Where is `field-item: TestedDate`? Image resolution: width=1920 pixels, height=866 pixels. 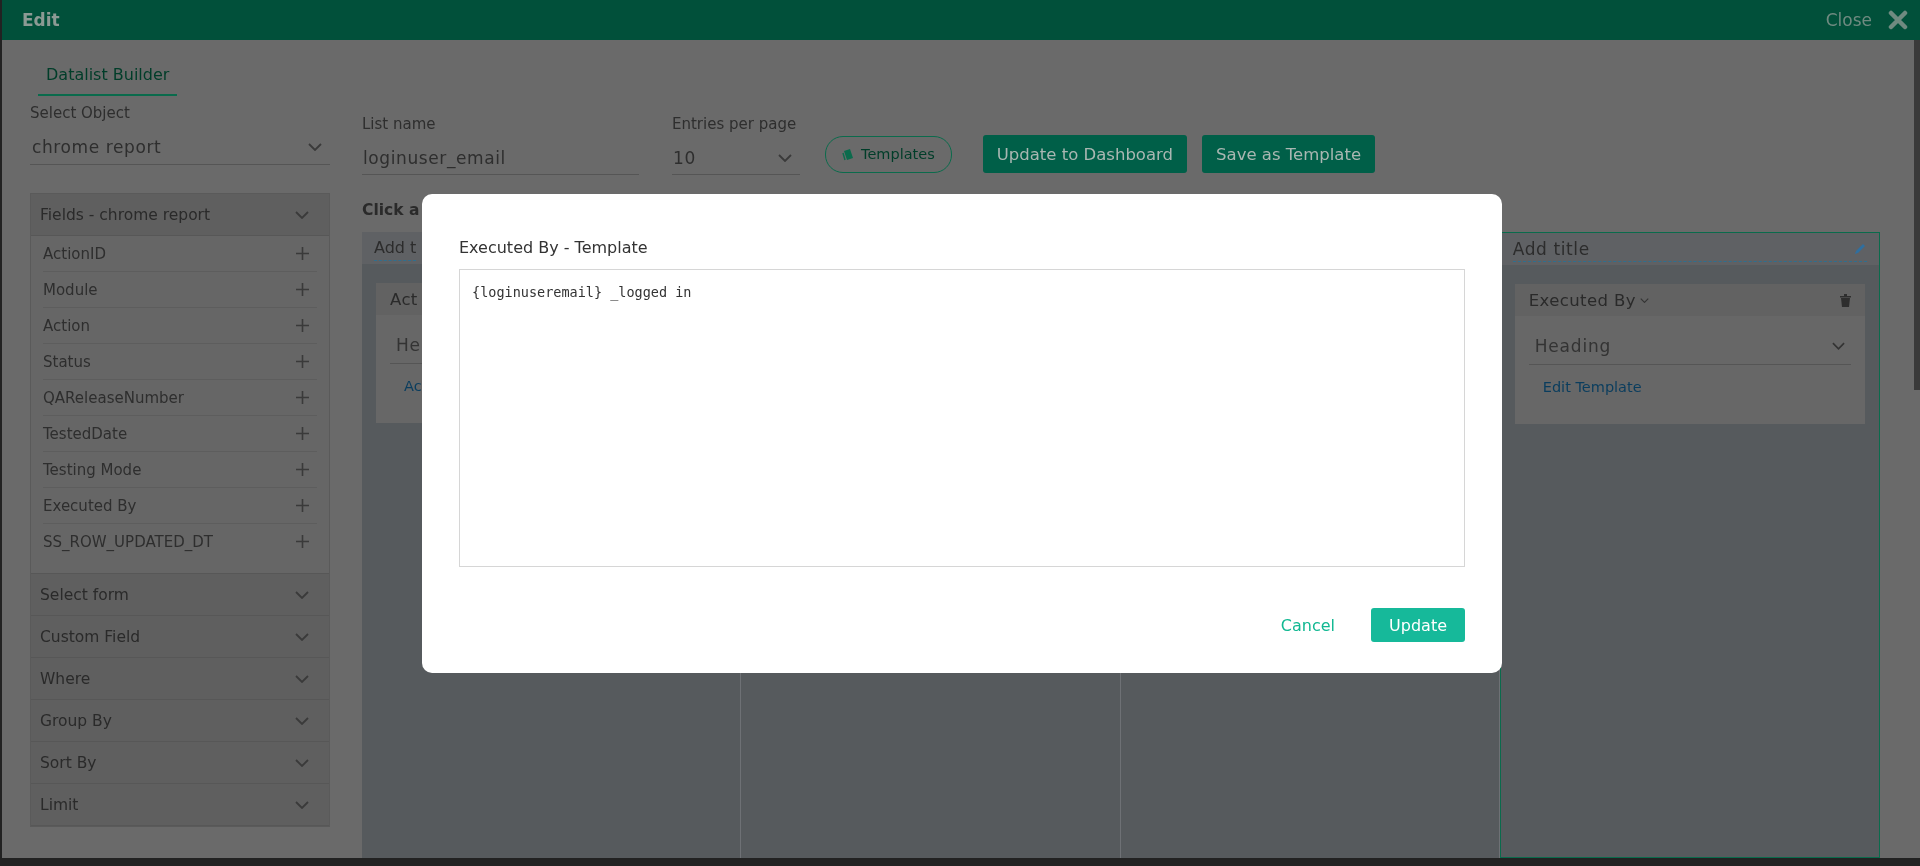 field-item: TestedDate is located at coordinates (180, 434).